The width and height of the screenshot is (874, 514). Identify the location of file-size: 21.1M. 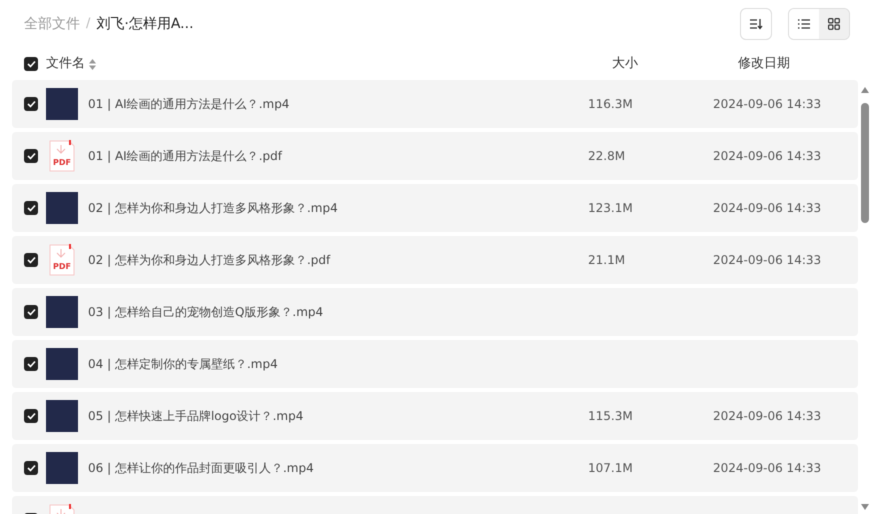
(607, 260).